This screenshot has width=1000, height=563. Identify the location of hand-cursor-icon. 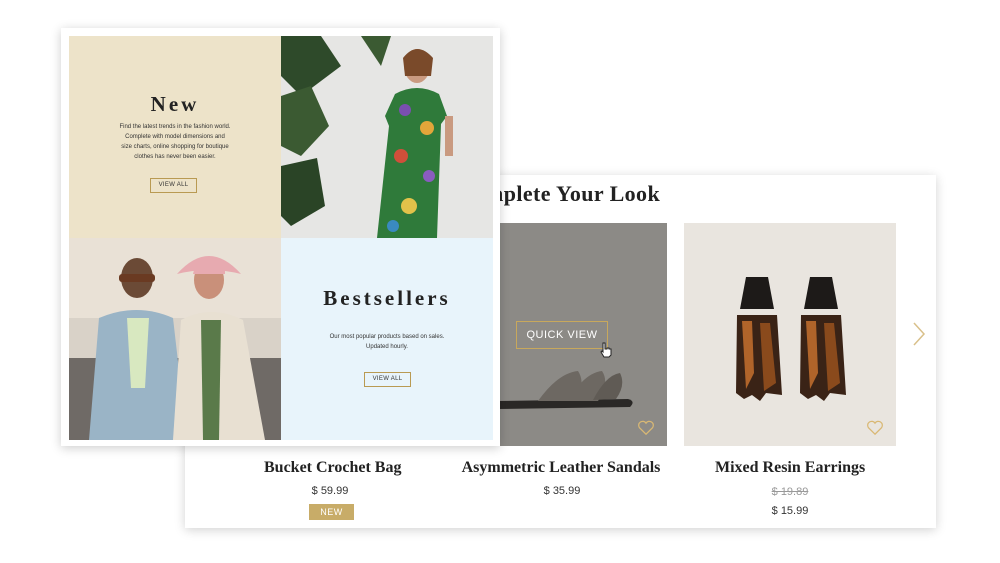
(606, 350).